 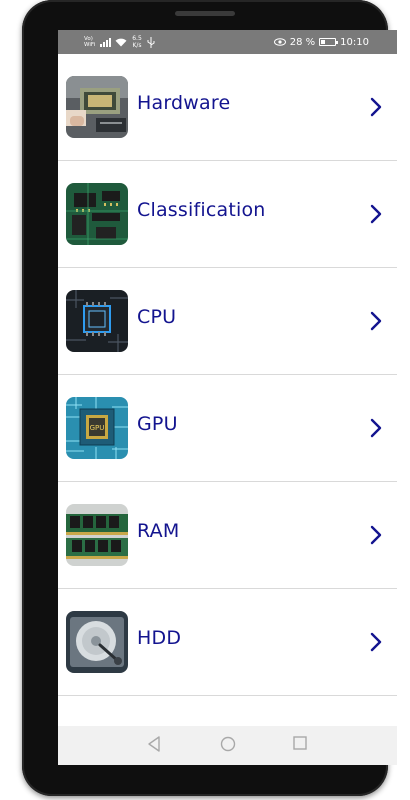 What do you see at coordinates (184, 103) in the screenshot?
I see `list-item-label: Hardware` at bounding box center [184, 103].